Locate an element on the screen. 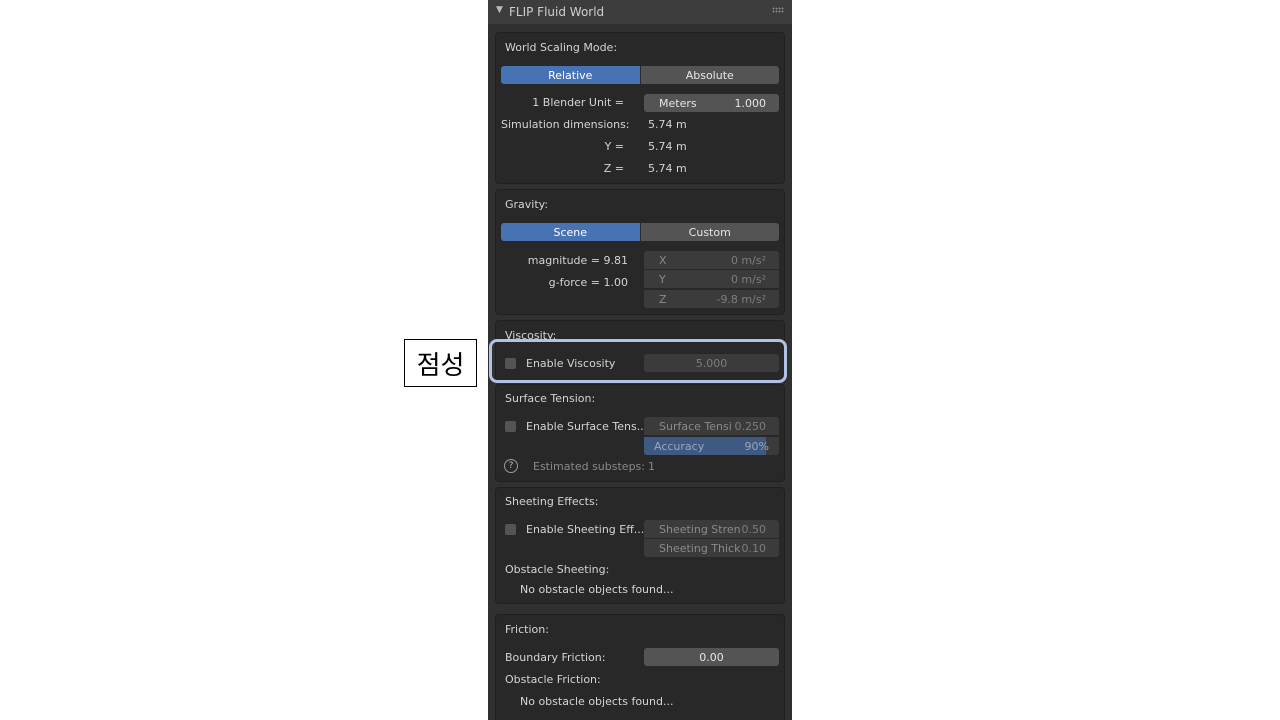 The image size is (1280, 720). surface-tension-value: 0.250 is located at coordinates (750, 426).